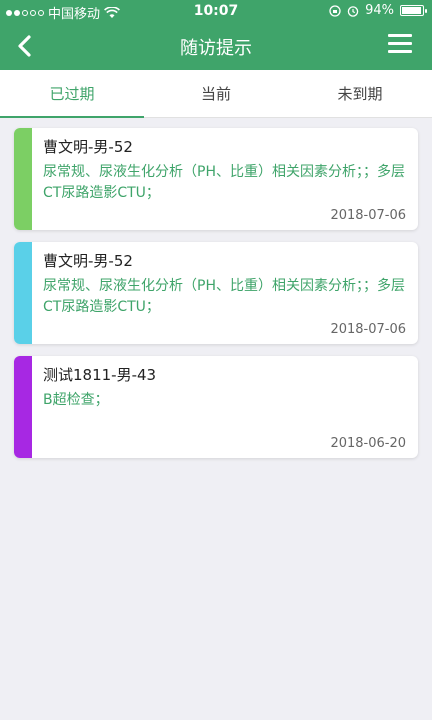  I want to click on patient-name: 测试1811-男-43, so click(100, 375).